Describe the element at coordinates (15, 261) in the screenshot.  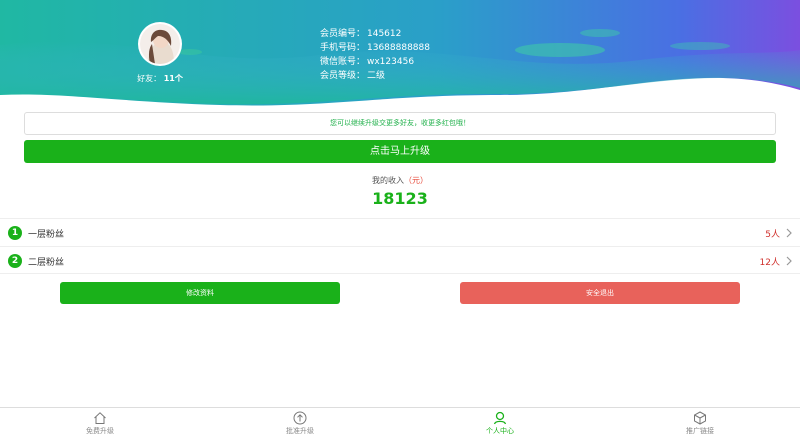
I see `number-badge: 2` at that location.